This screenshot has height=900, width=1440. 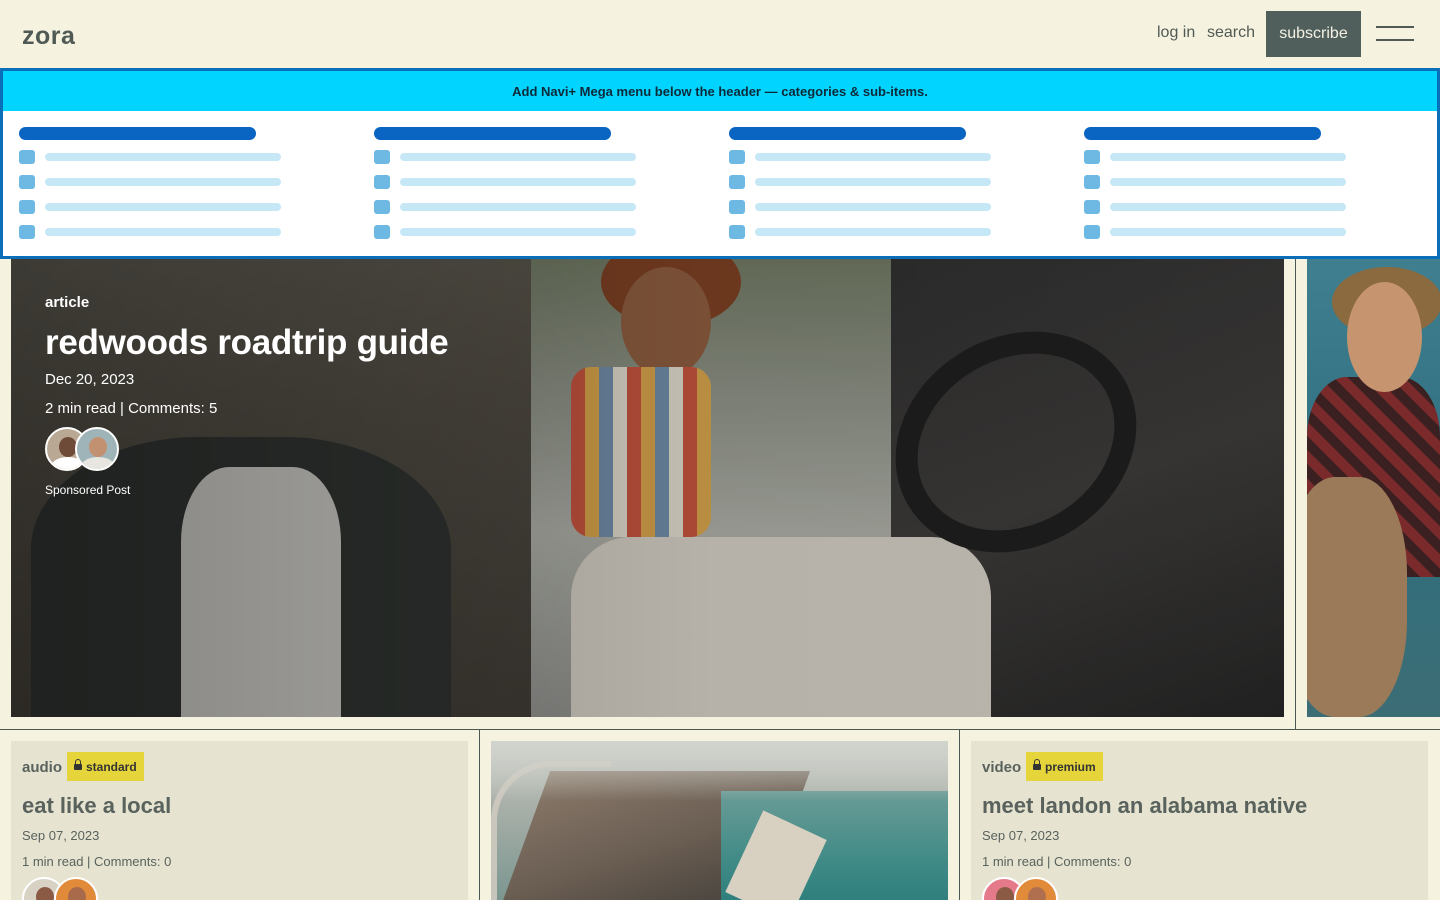 What do you see at coordinates (67, 302) in the screenshot?
I see `hero-post-type: article` at bounding box center [67, 302].